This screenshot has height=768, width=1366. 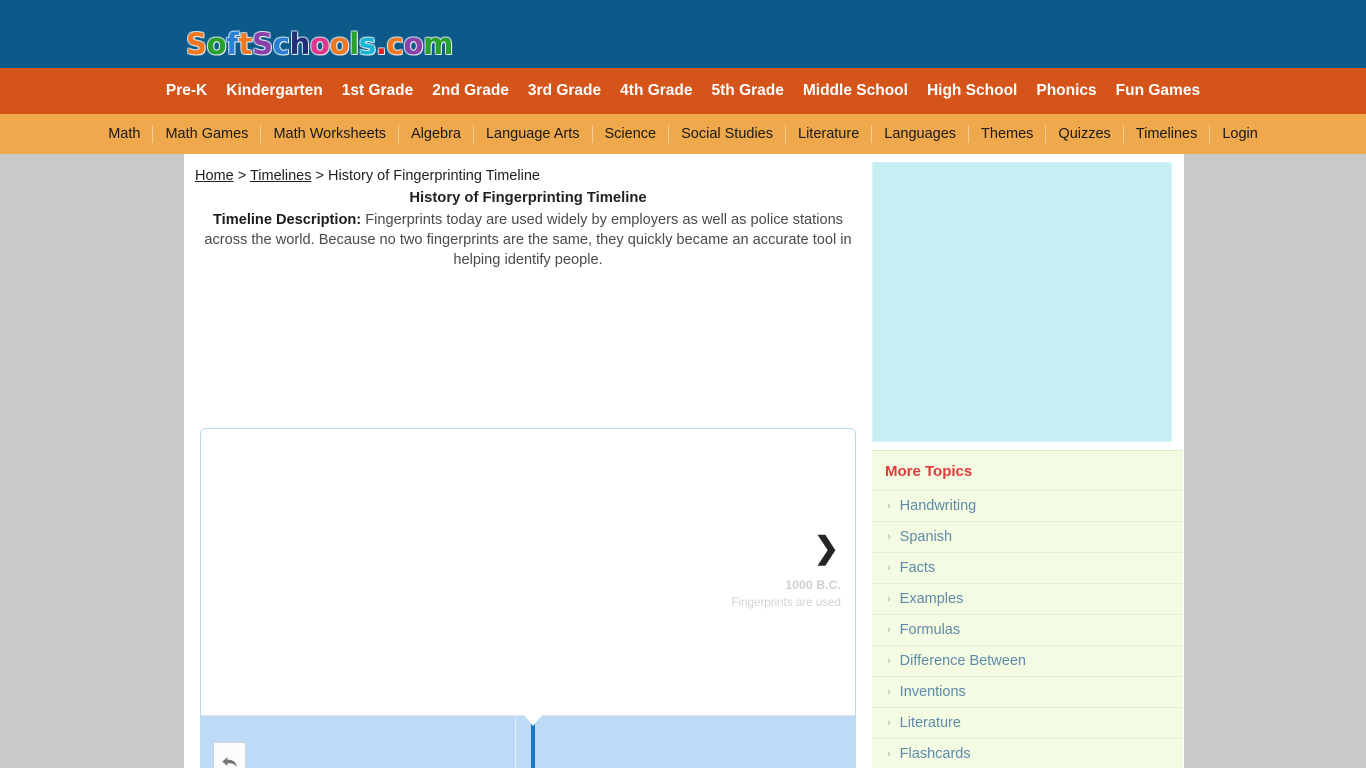 I want to click on site-logo: SoftSchools.com, so click(x=319, y=44).